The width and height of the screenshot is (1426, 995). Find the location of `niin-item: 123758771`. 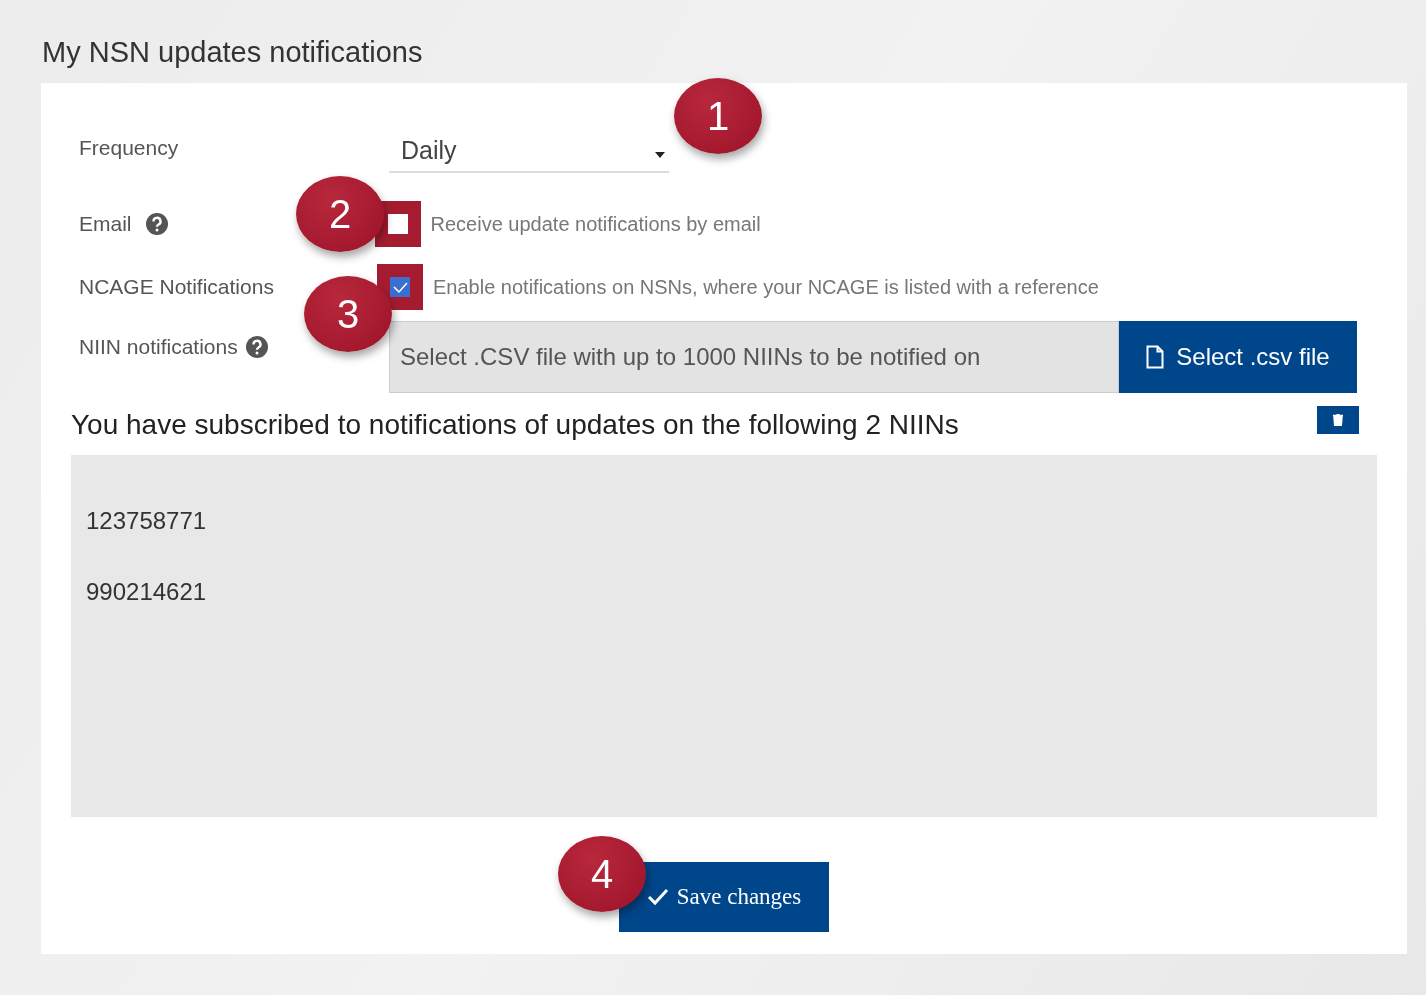

niin-item: 123758771 is located at coordinates (147, 521).